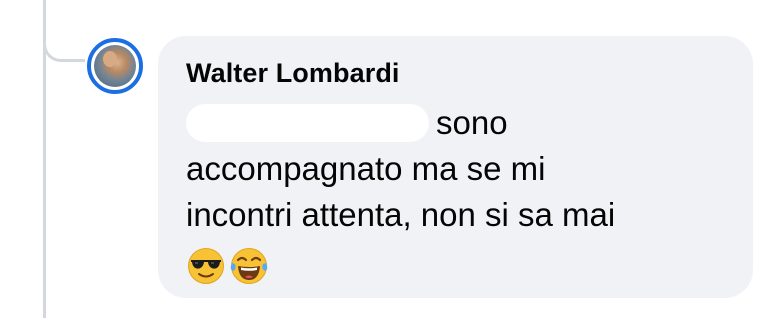 This screenshot has width=767, height=318. What do you see at coordinates (64, 31) in the screenshot?
I see `thread-connector` at bounding box center [64, 31].